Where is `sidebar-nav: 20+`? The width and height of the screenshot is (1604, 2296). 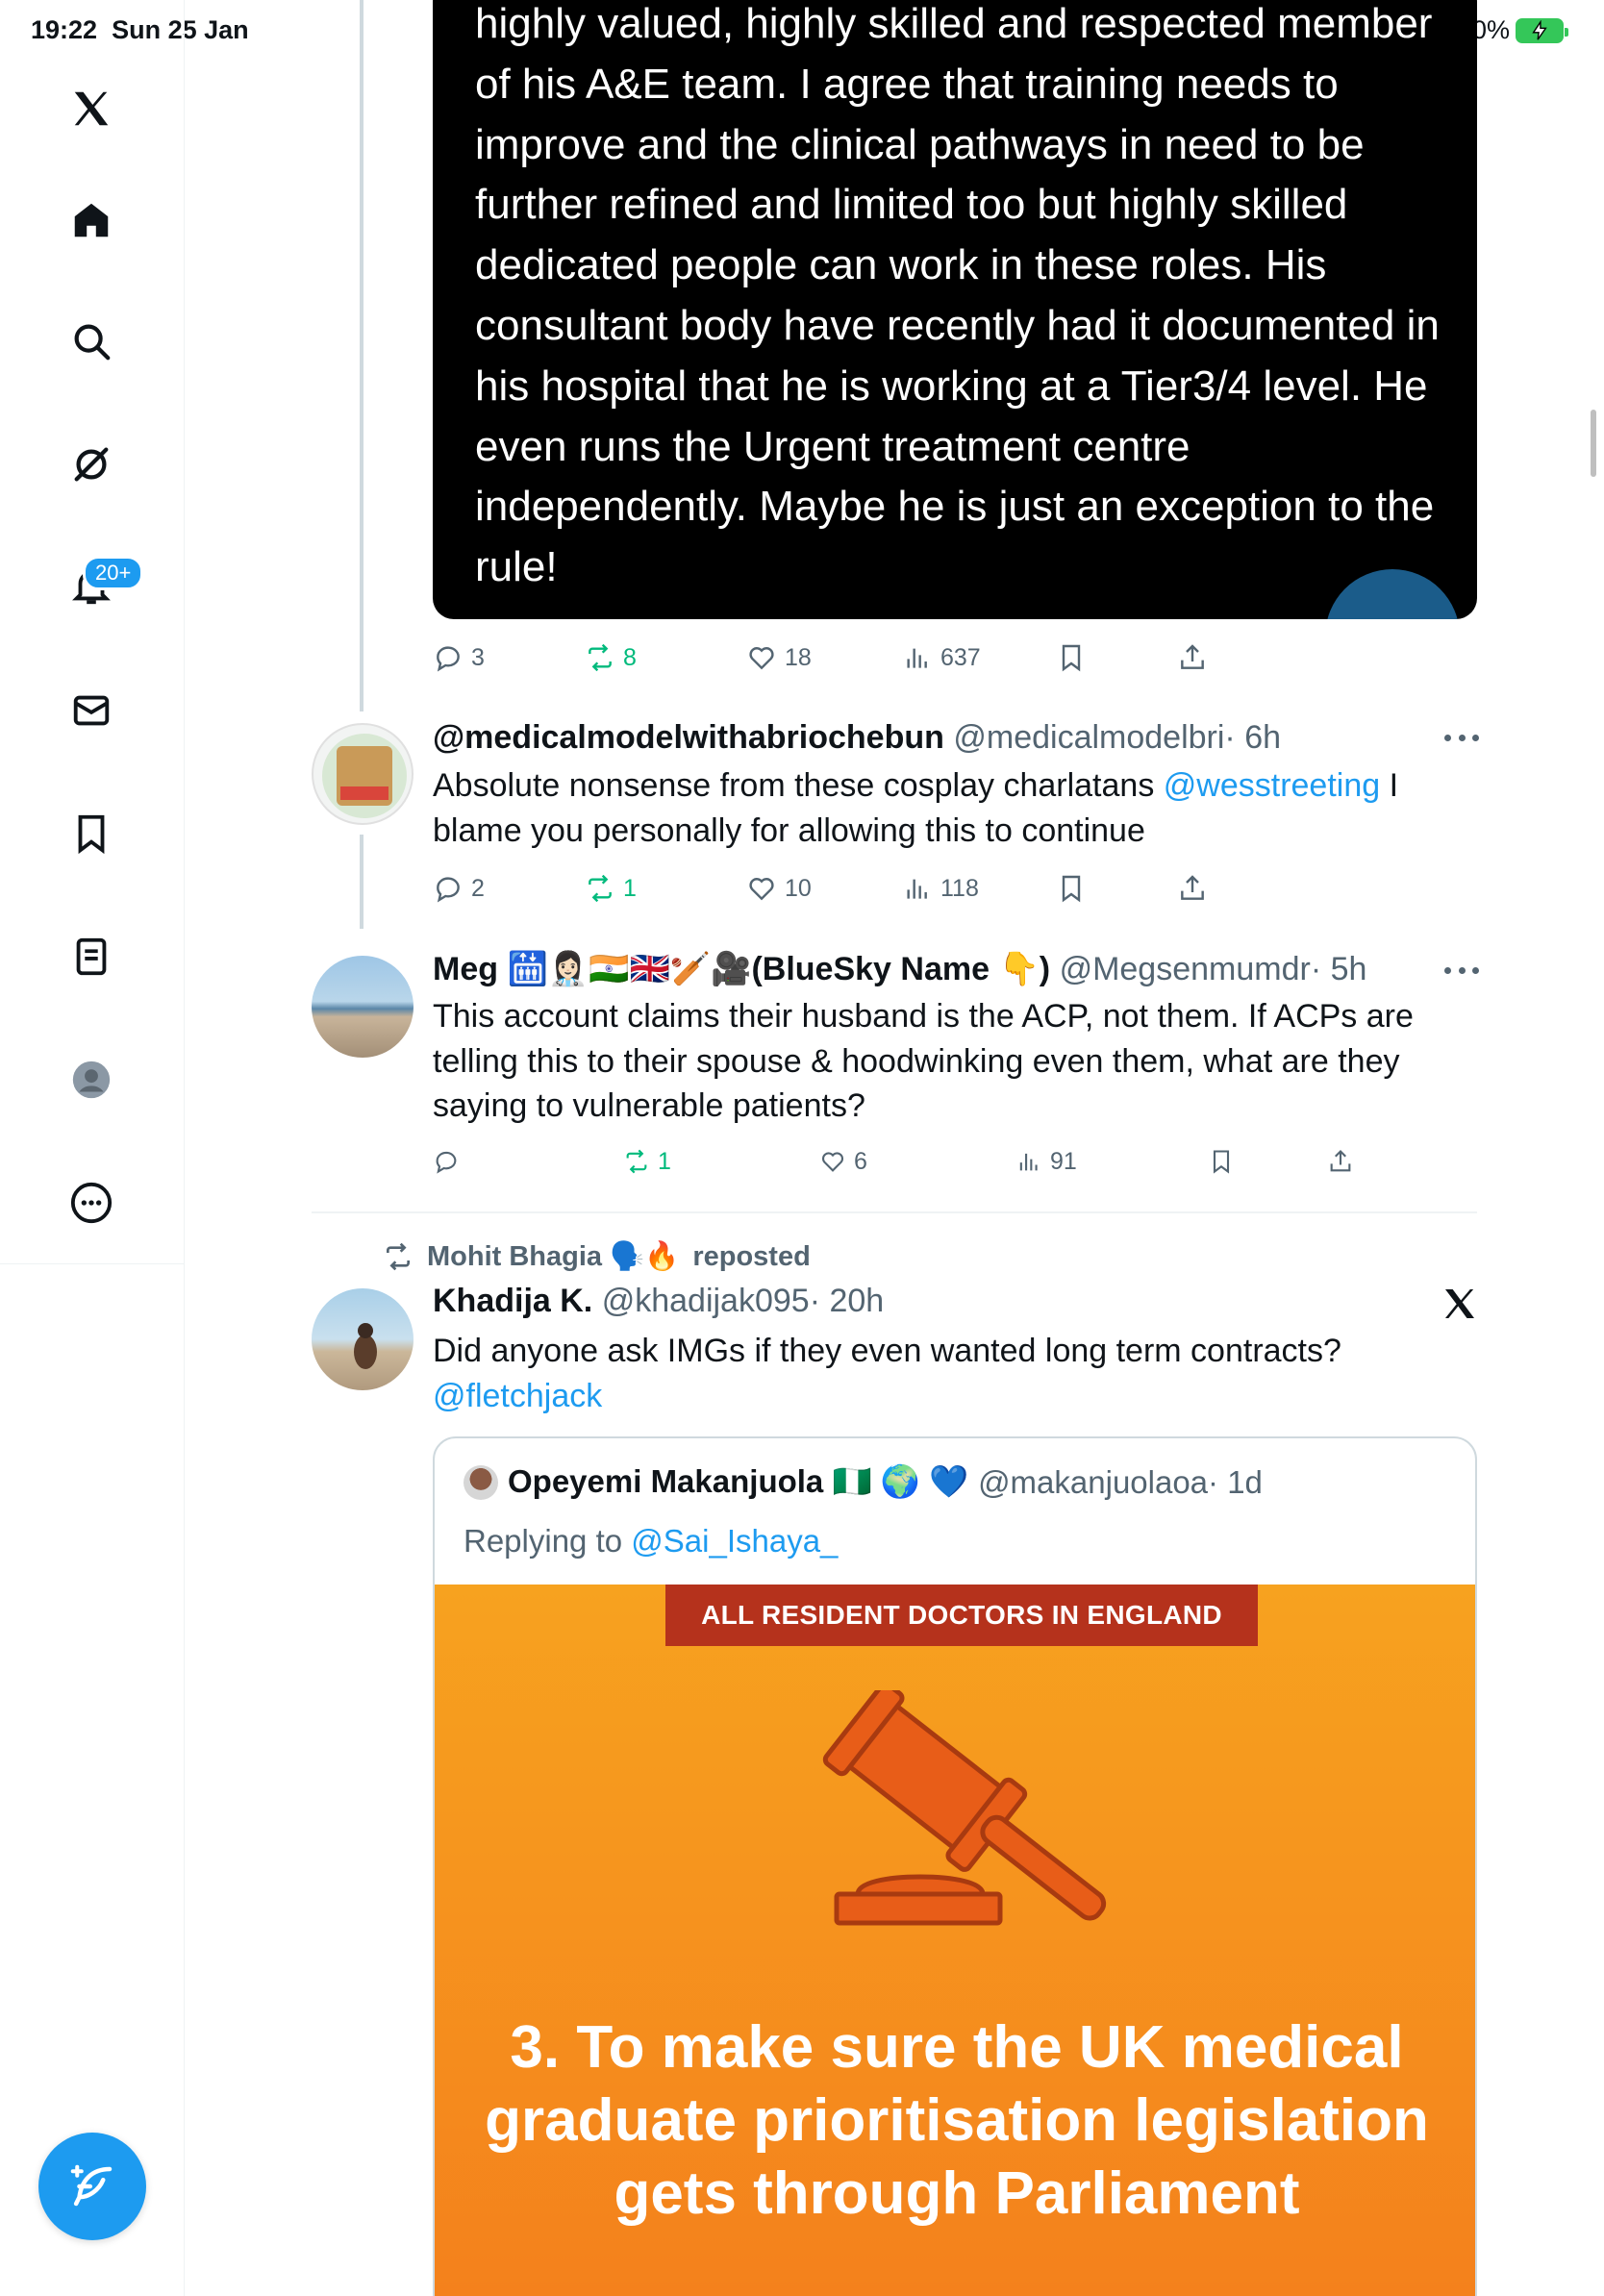 sidebar-nav: 20+ is located at coordinates (92, 1148).